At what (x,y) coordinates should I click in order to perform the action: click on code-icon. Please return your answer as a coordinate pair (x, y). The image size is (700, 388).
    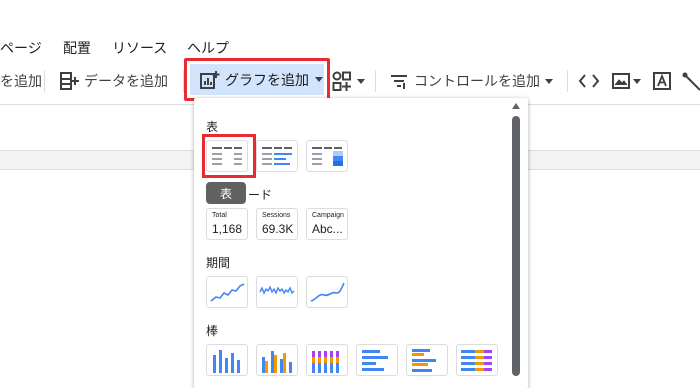
    Looking at the image, I should click on (589, 81).